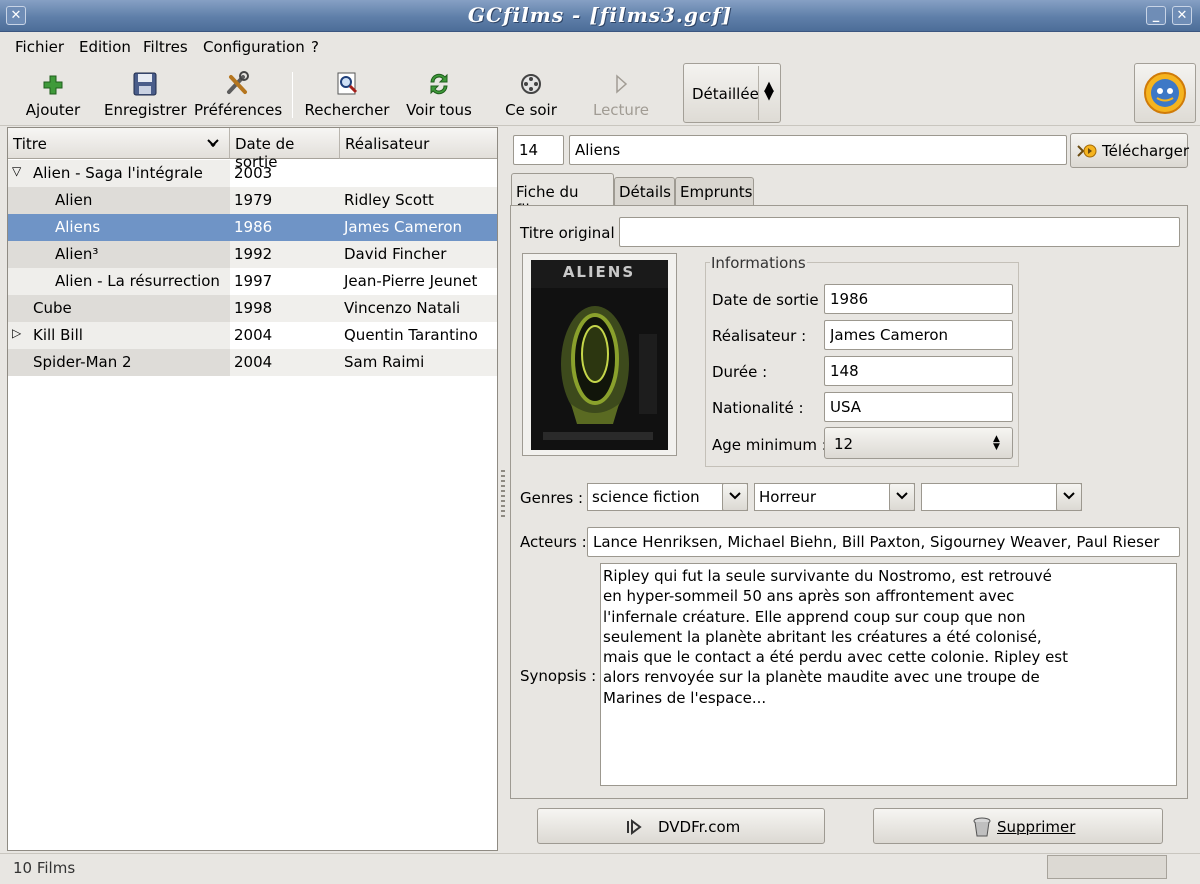  What do you see at coordinates (918, 443) in the screenshot?
I see `age-minimum-spinner: 12 ▲ ▼` at bounding box center [918, 443].